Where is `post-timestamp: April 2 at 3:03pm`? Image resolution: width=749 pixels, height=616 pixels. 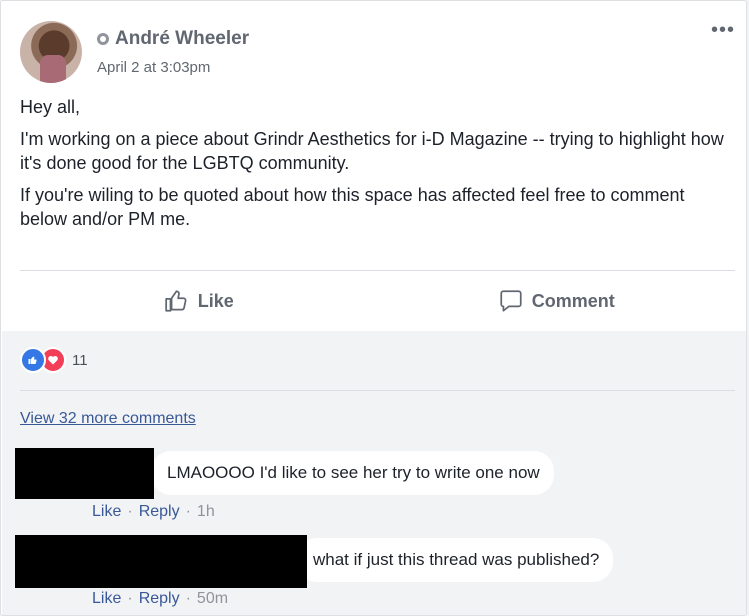
post-timestamp: April 2 at 3:03pm is located at coordinates (153, 67).